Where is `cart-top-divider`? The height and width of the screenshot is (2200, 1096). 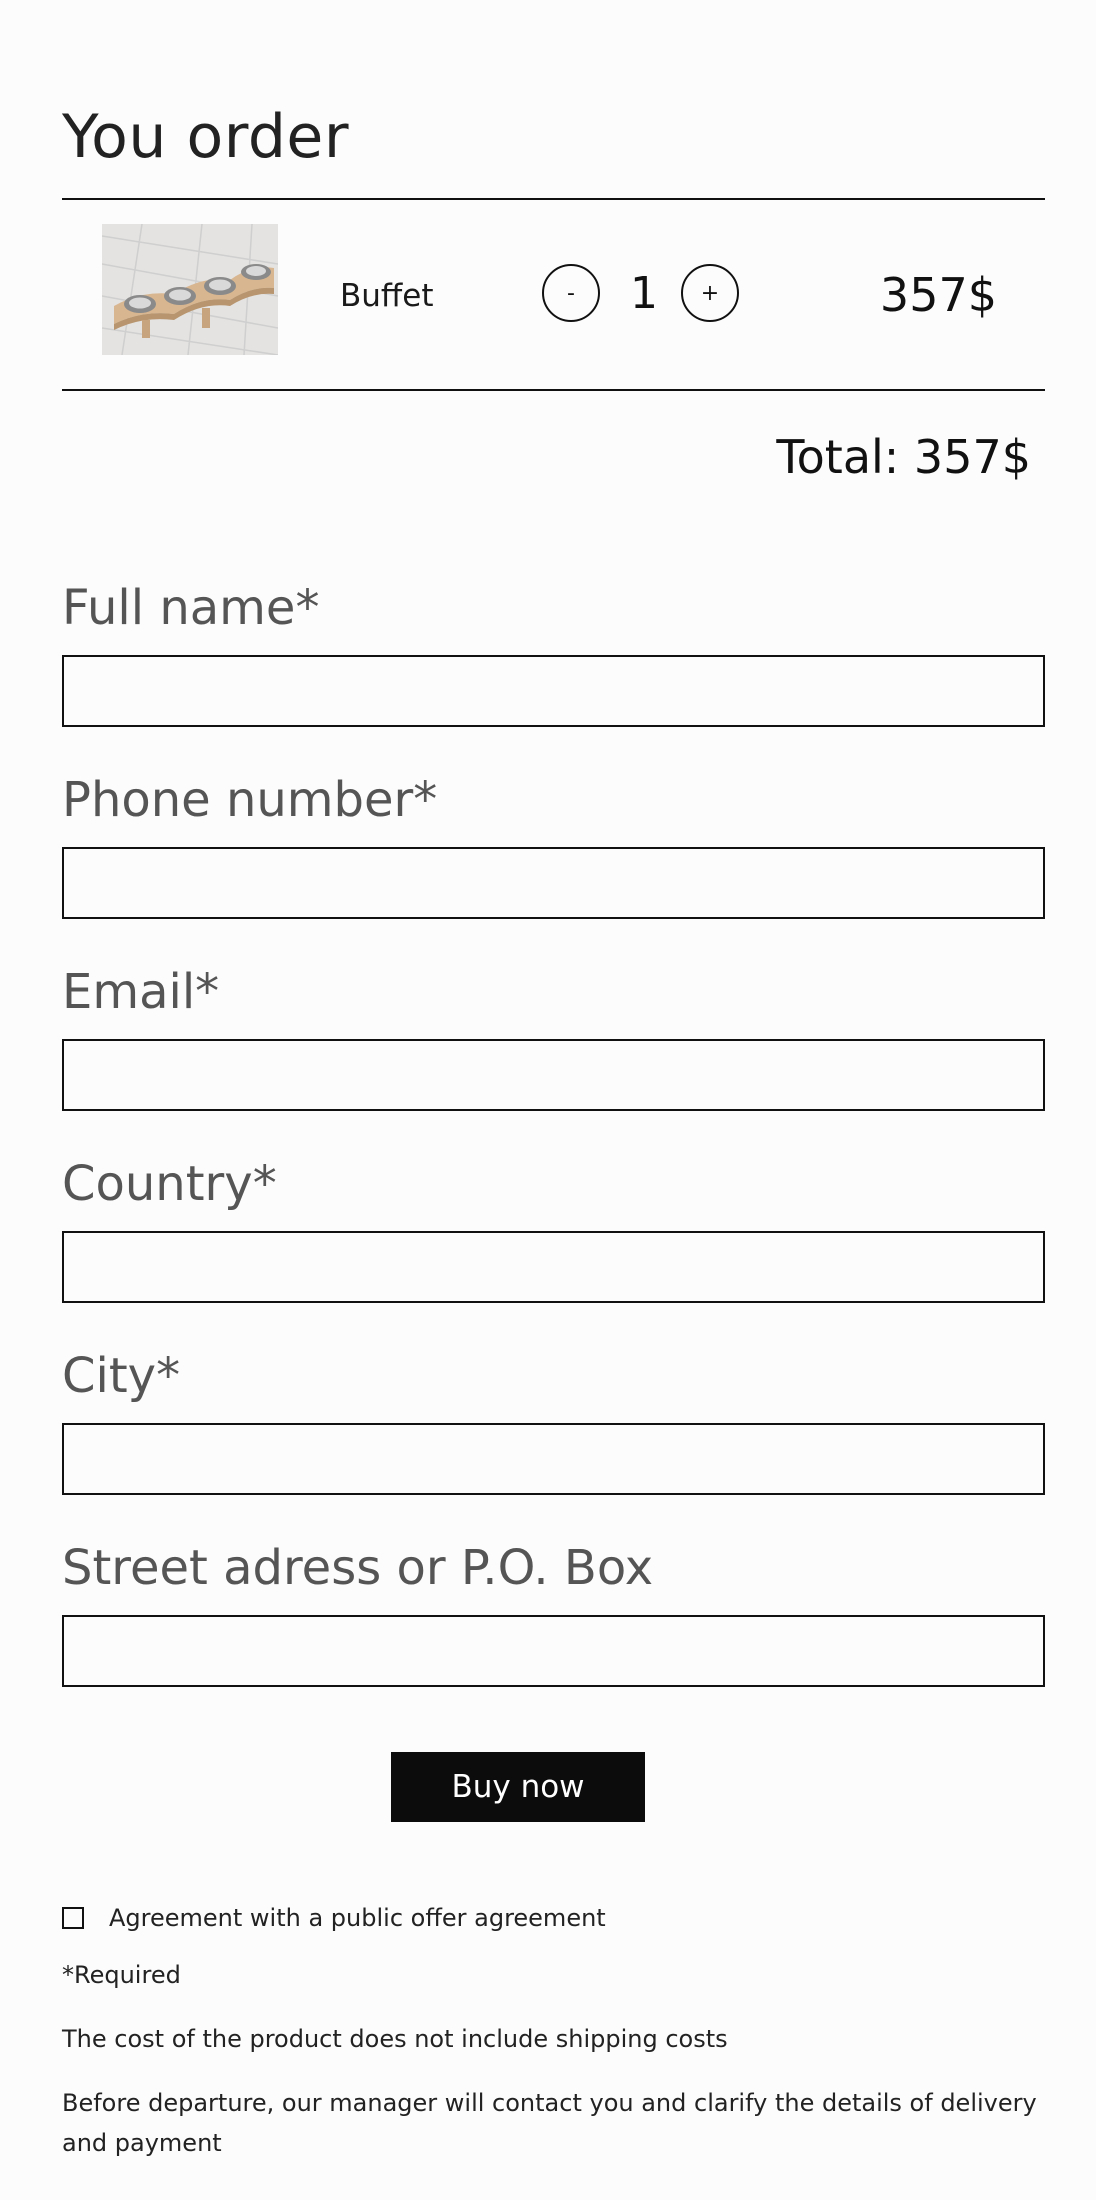
cart-top-divider is located at coordinates (553, 199).